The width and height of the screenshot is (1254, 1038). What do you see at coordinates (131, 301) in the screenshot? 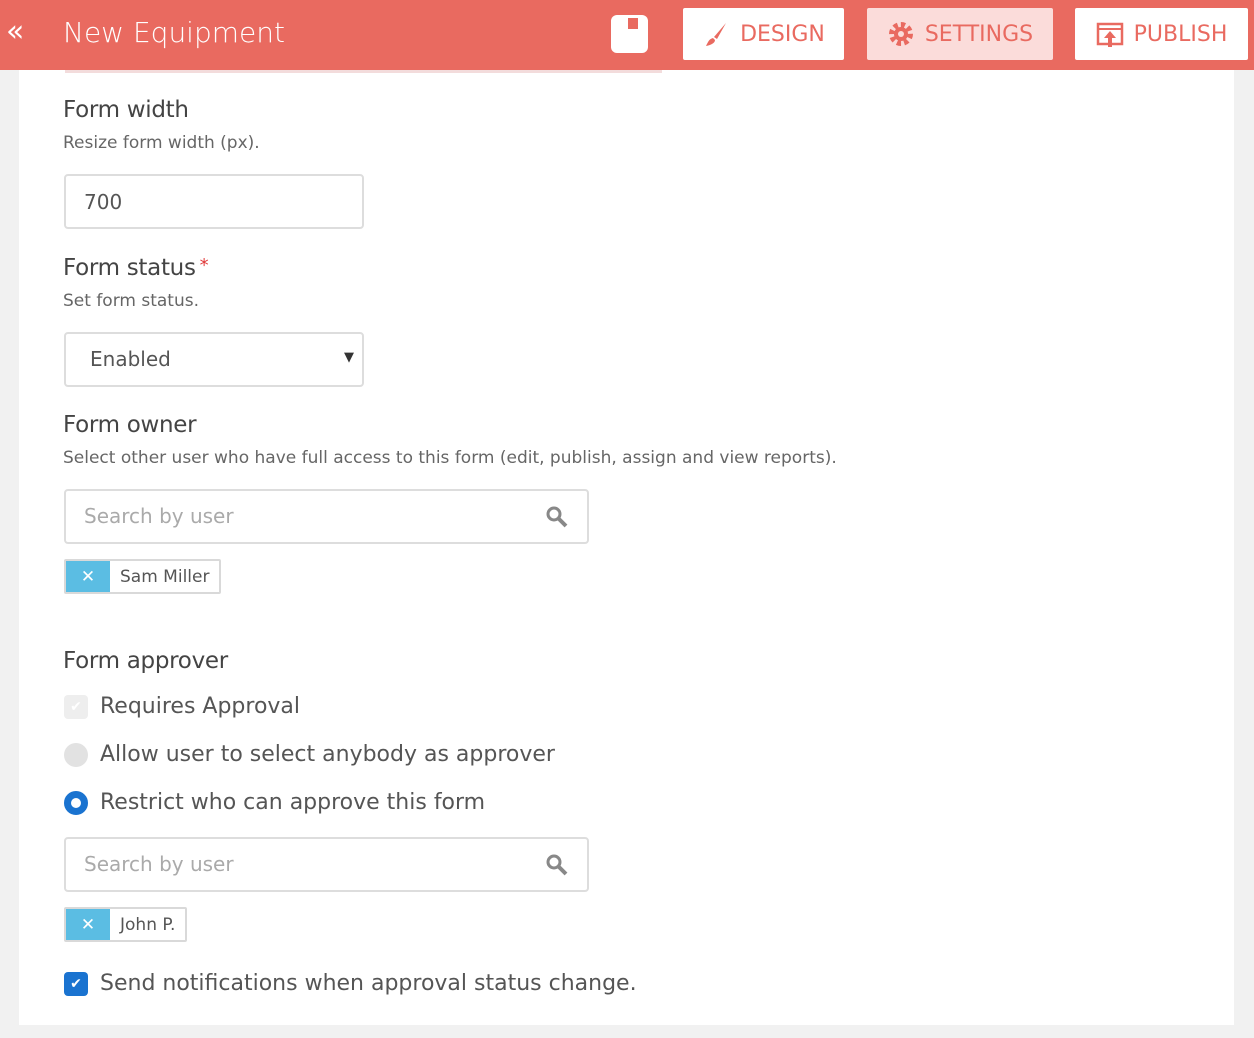
I see `form-status-help: Set form status.` at bounding box center [131, 301].